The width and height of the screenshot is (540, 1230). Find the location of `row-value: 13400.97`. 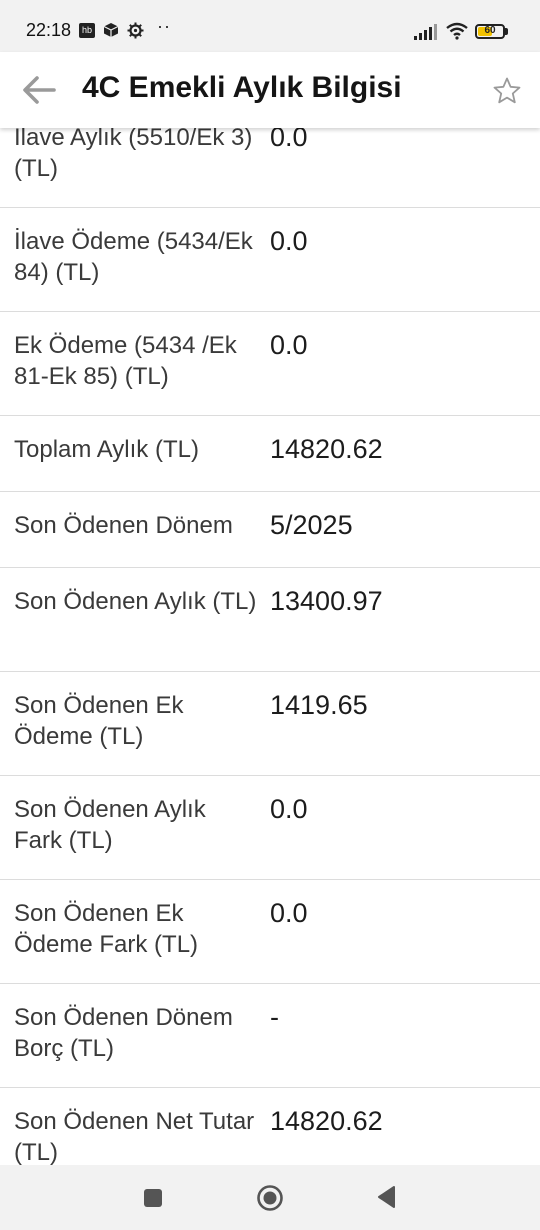

row-value: 13400.97 is located at coordinates (326, 601).